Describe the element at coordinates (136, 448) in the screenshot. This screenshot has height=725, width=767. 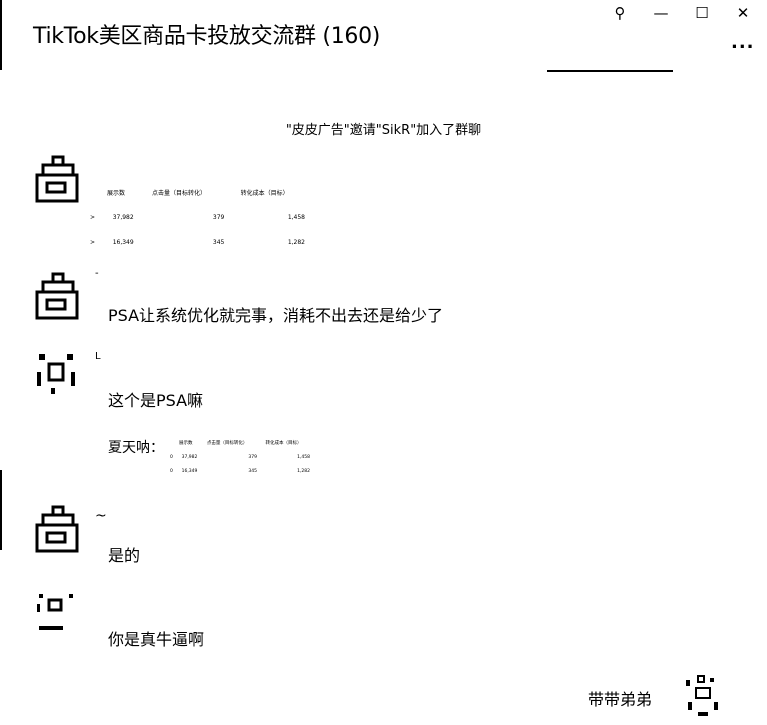
I see `quote-author: 夏天呐：` at that location.